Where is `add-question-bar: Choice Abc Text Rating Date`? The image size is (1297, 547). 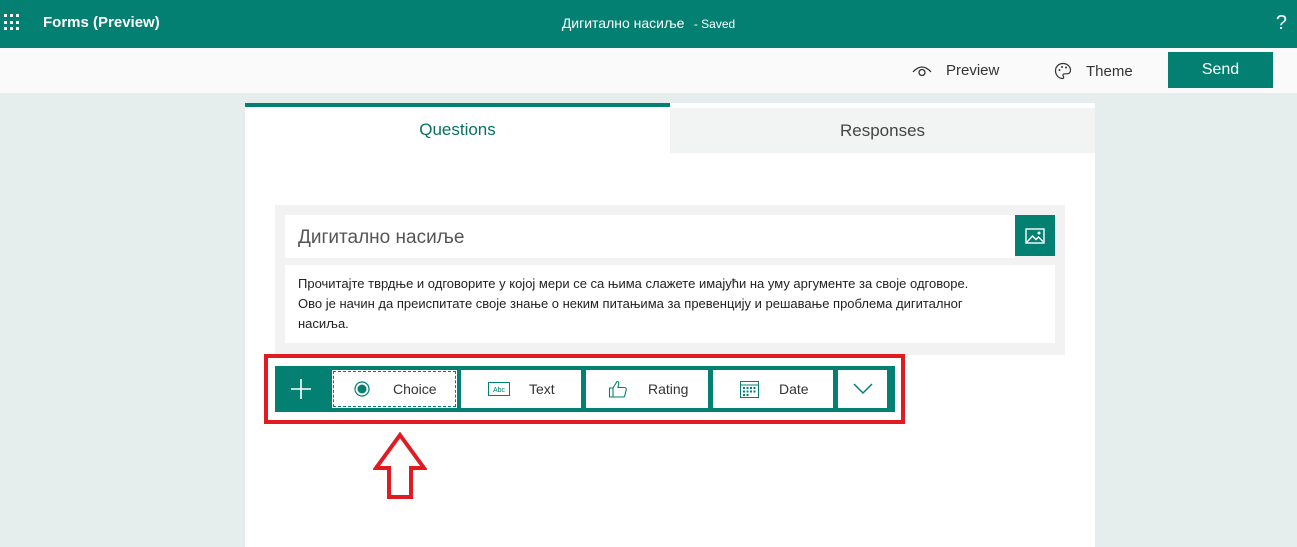 add-question-bar: Choice Abc Text Rating Date is located at coordinates (585, 389).